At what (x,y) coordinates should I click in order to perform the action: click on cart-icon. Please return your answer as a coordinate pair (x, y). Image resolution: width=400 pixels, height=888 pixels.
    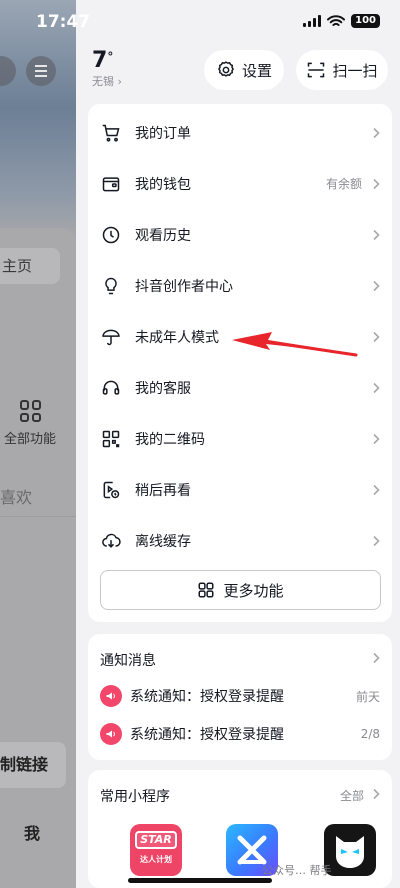
    Looking at the image, I should click on (111, 133).